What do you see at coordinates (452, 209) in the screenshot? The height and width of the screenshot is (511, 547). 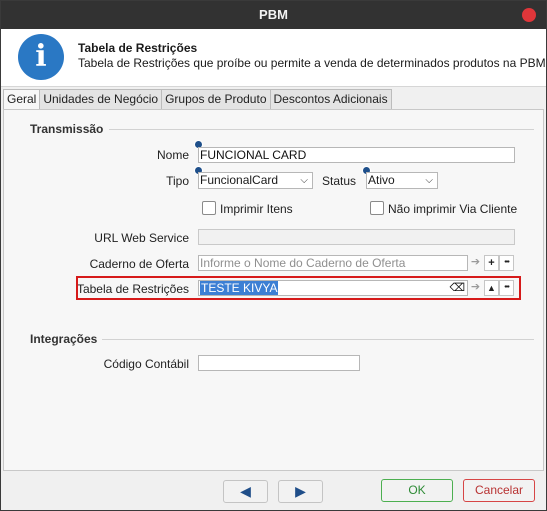 I see `nao-imprimir-label: Não imprimir Via Cliente` at bounding box center [452, 209].